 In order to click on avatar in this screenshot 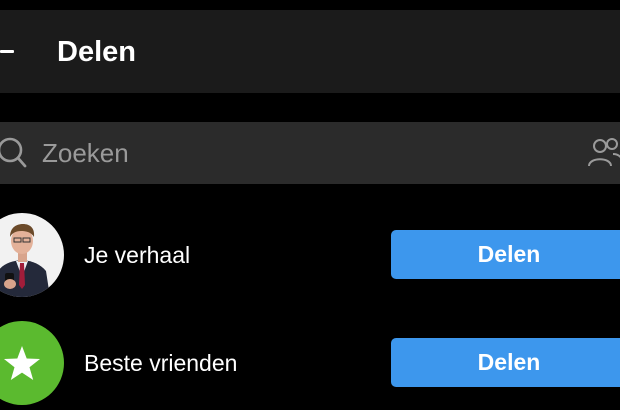, I will do `click(32, 255)`.